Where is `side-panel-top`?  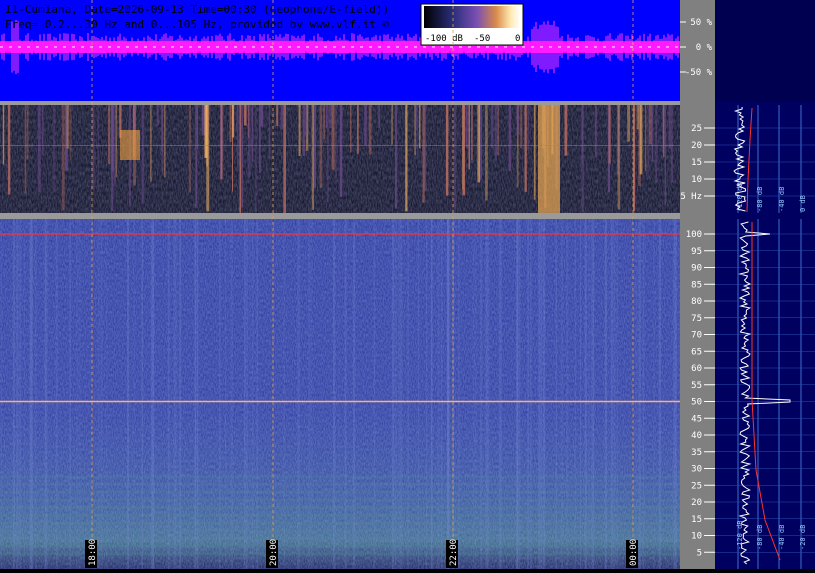
side-panel-top is located at coordinates (765, 50).